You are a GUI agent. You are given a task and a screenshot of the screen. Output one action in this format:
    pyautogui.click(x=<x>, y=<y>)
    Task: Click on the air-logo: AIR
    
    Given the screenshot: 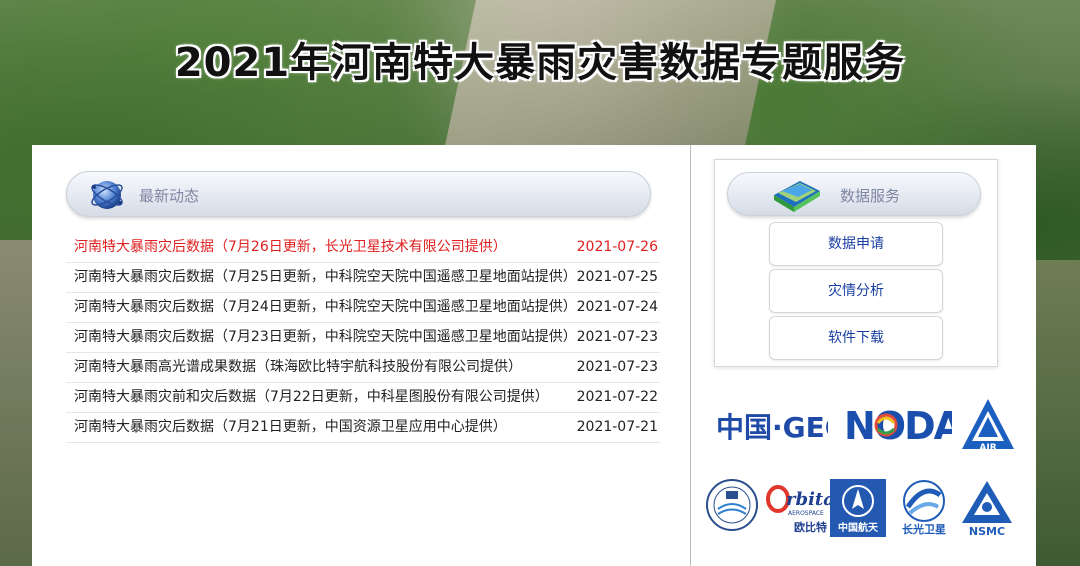 What is the action you would take?
    pyautogui.click(x=988, y=425)
    